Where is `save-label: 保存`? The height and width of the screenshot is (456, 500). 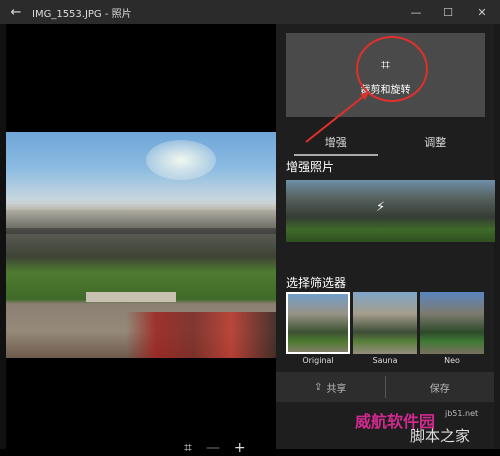
save-label: 保存 is located at coordinates (439, 389).